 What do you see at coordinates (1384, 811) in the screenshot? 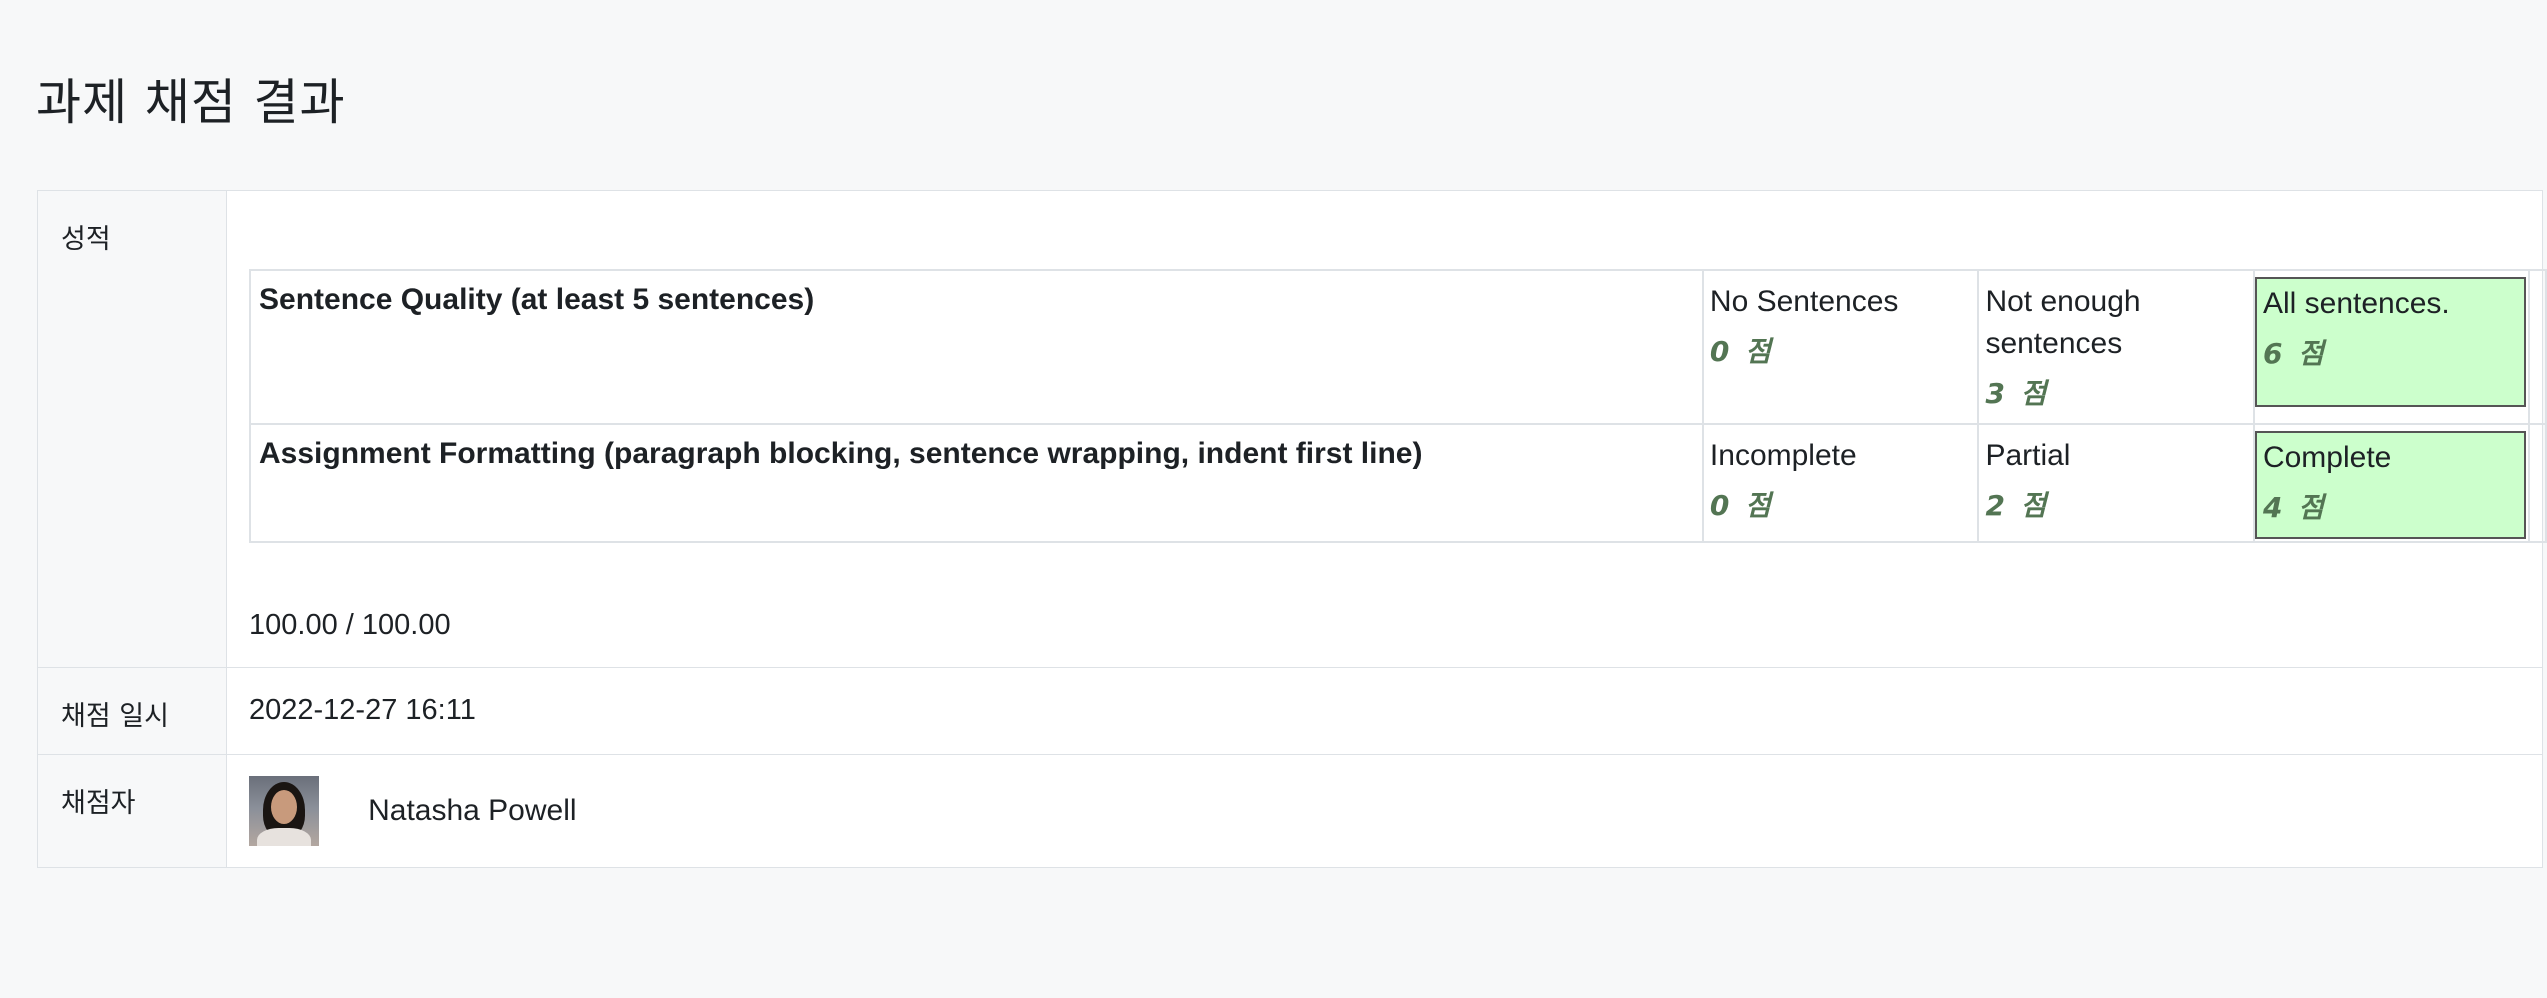
I see `grader-cell: Natasha Powell` at bounding box center [1384, 811].